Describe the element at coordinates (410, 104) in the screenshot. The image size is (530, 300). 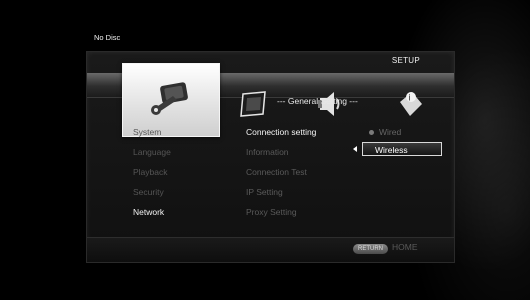
I see `info-icon: i` at that location.